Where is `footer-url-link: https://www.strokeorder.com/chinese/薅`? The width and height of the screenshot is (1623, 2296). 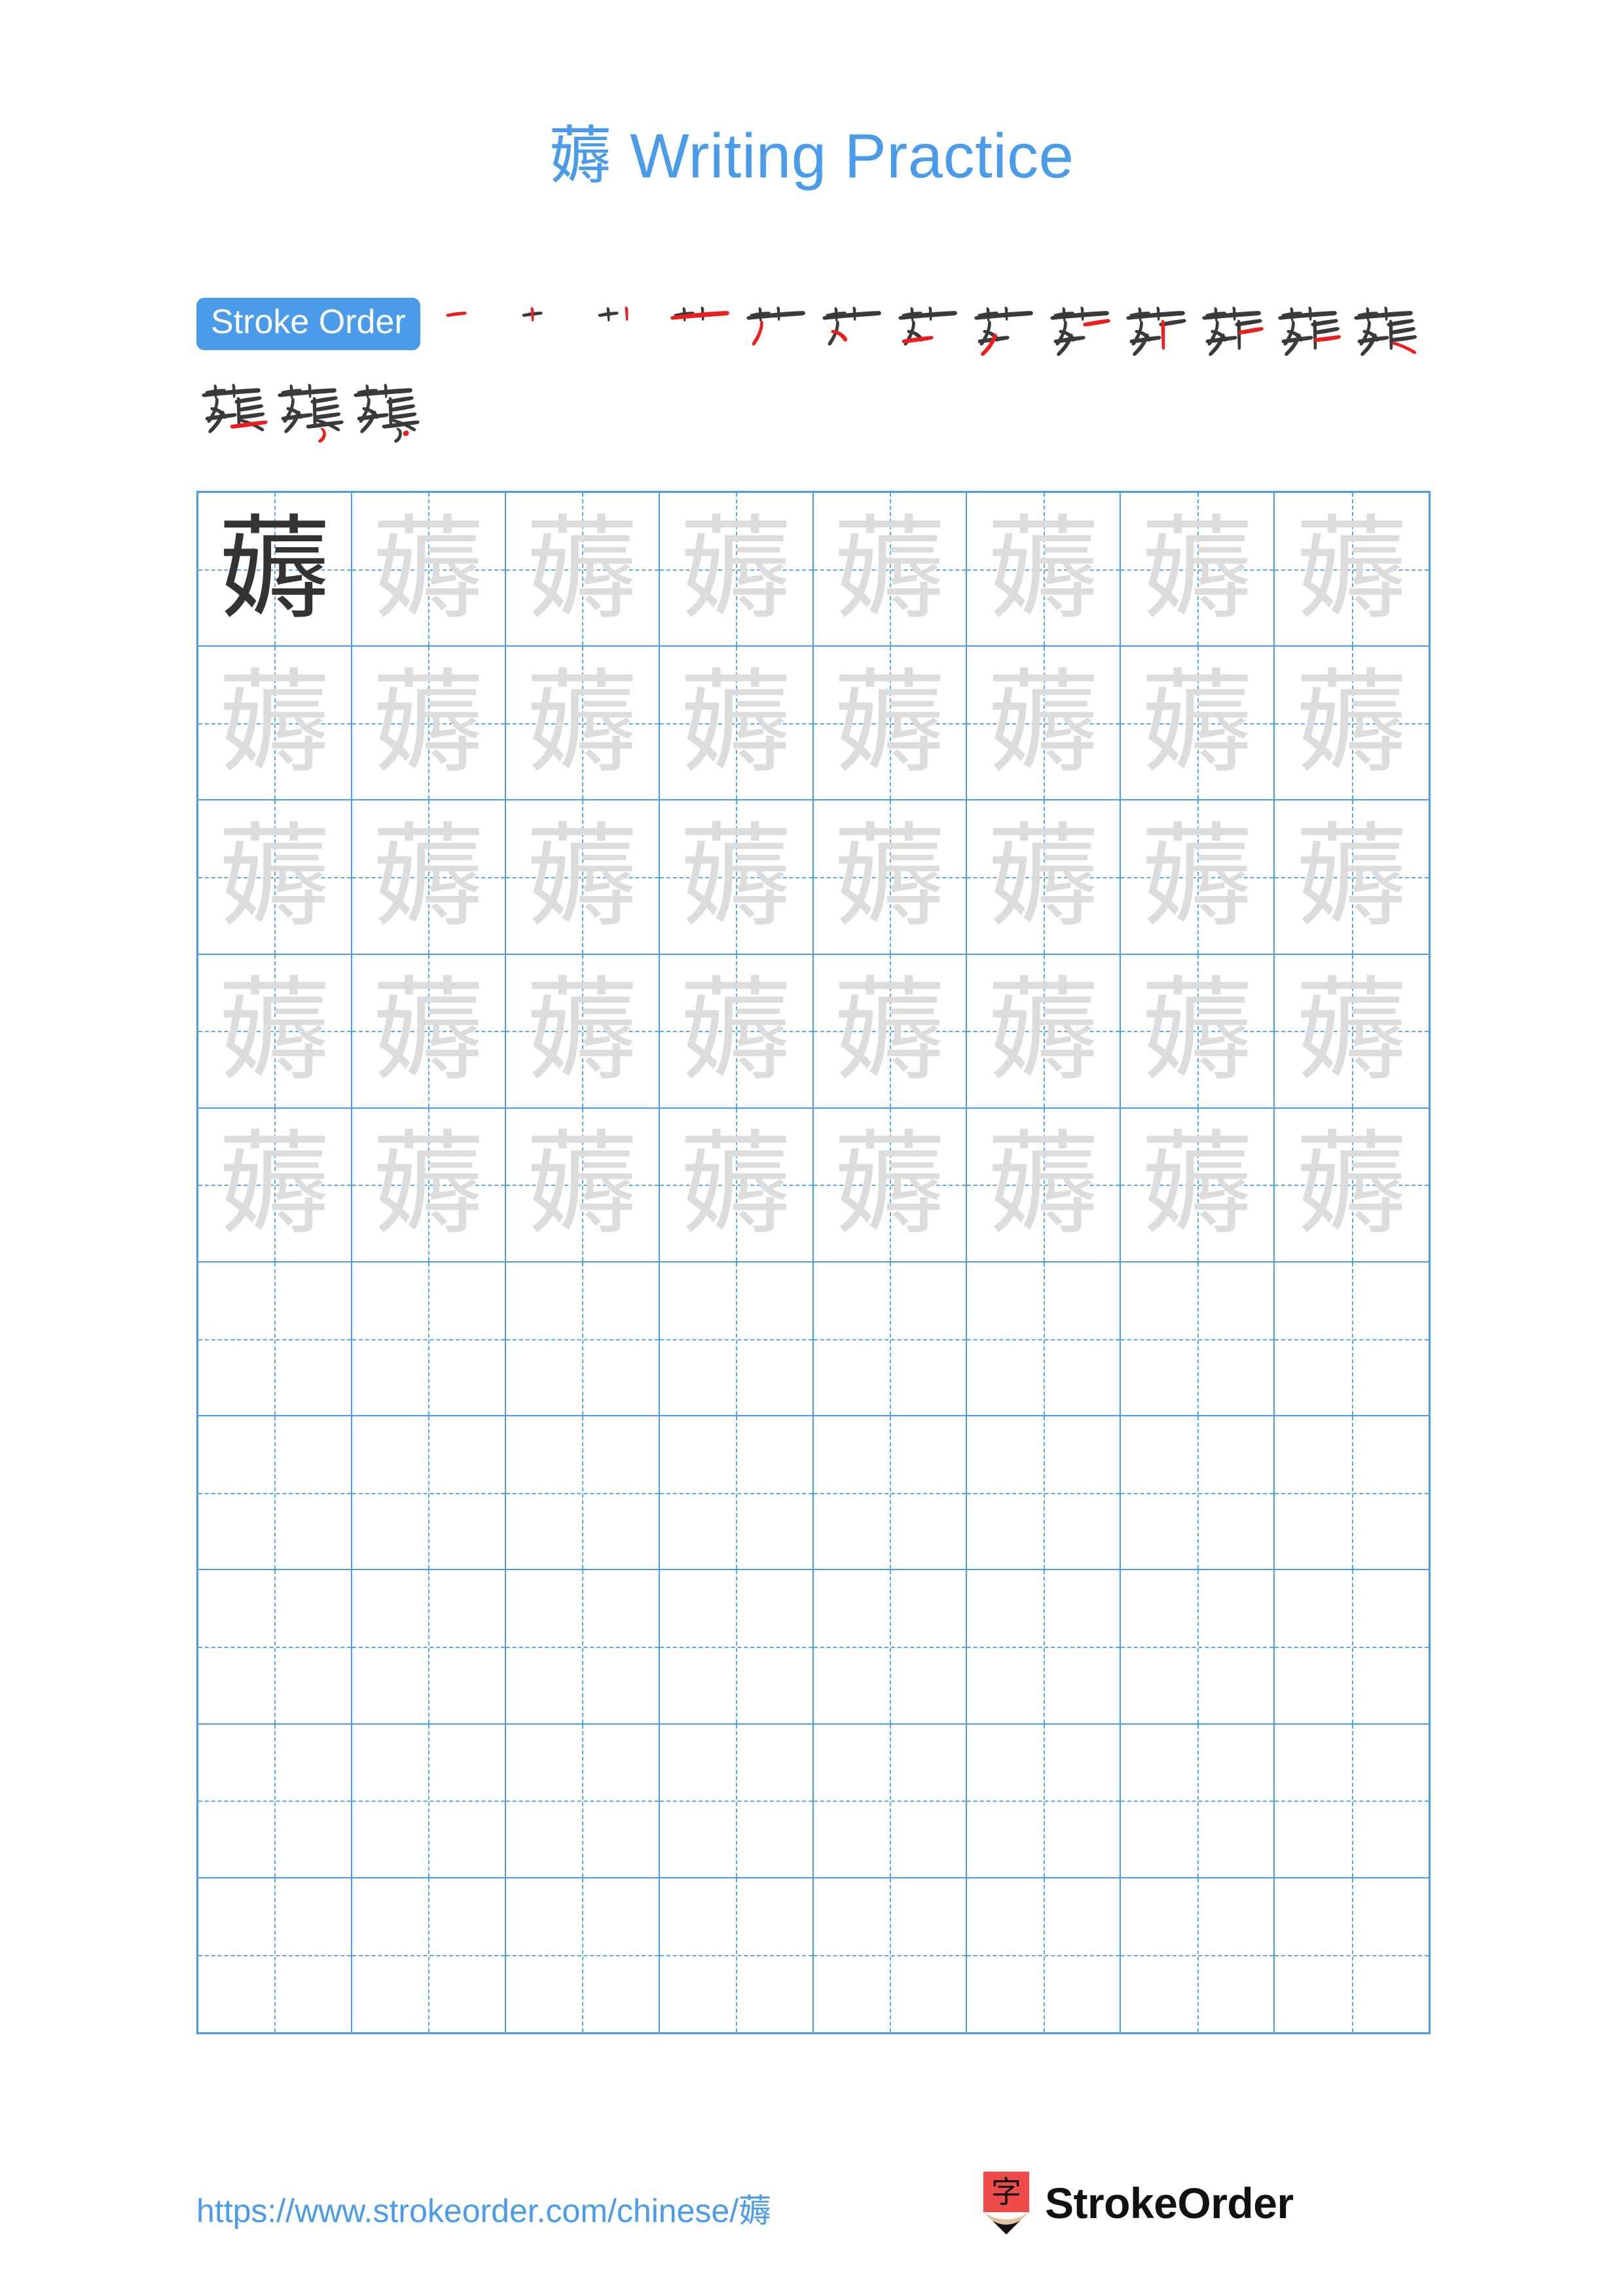
footer-url-link: https://www.strokeorder.com/chinese/薅 is located at coordinates (483, 2208).